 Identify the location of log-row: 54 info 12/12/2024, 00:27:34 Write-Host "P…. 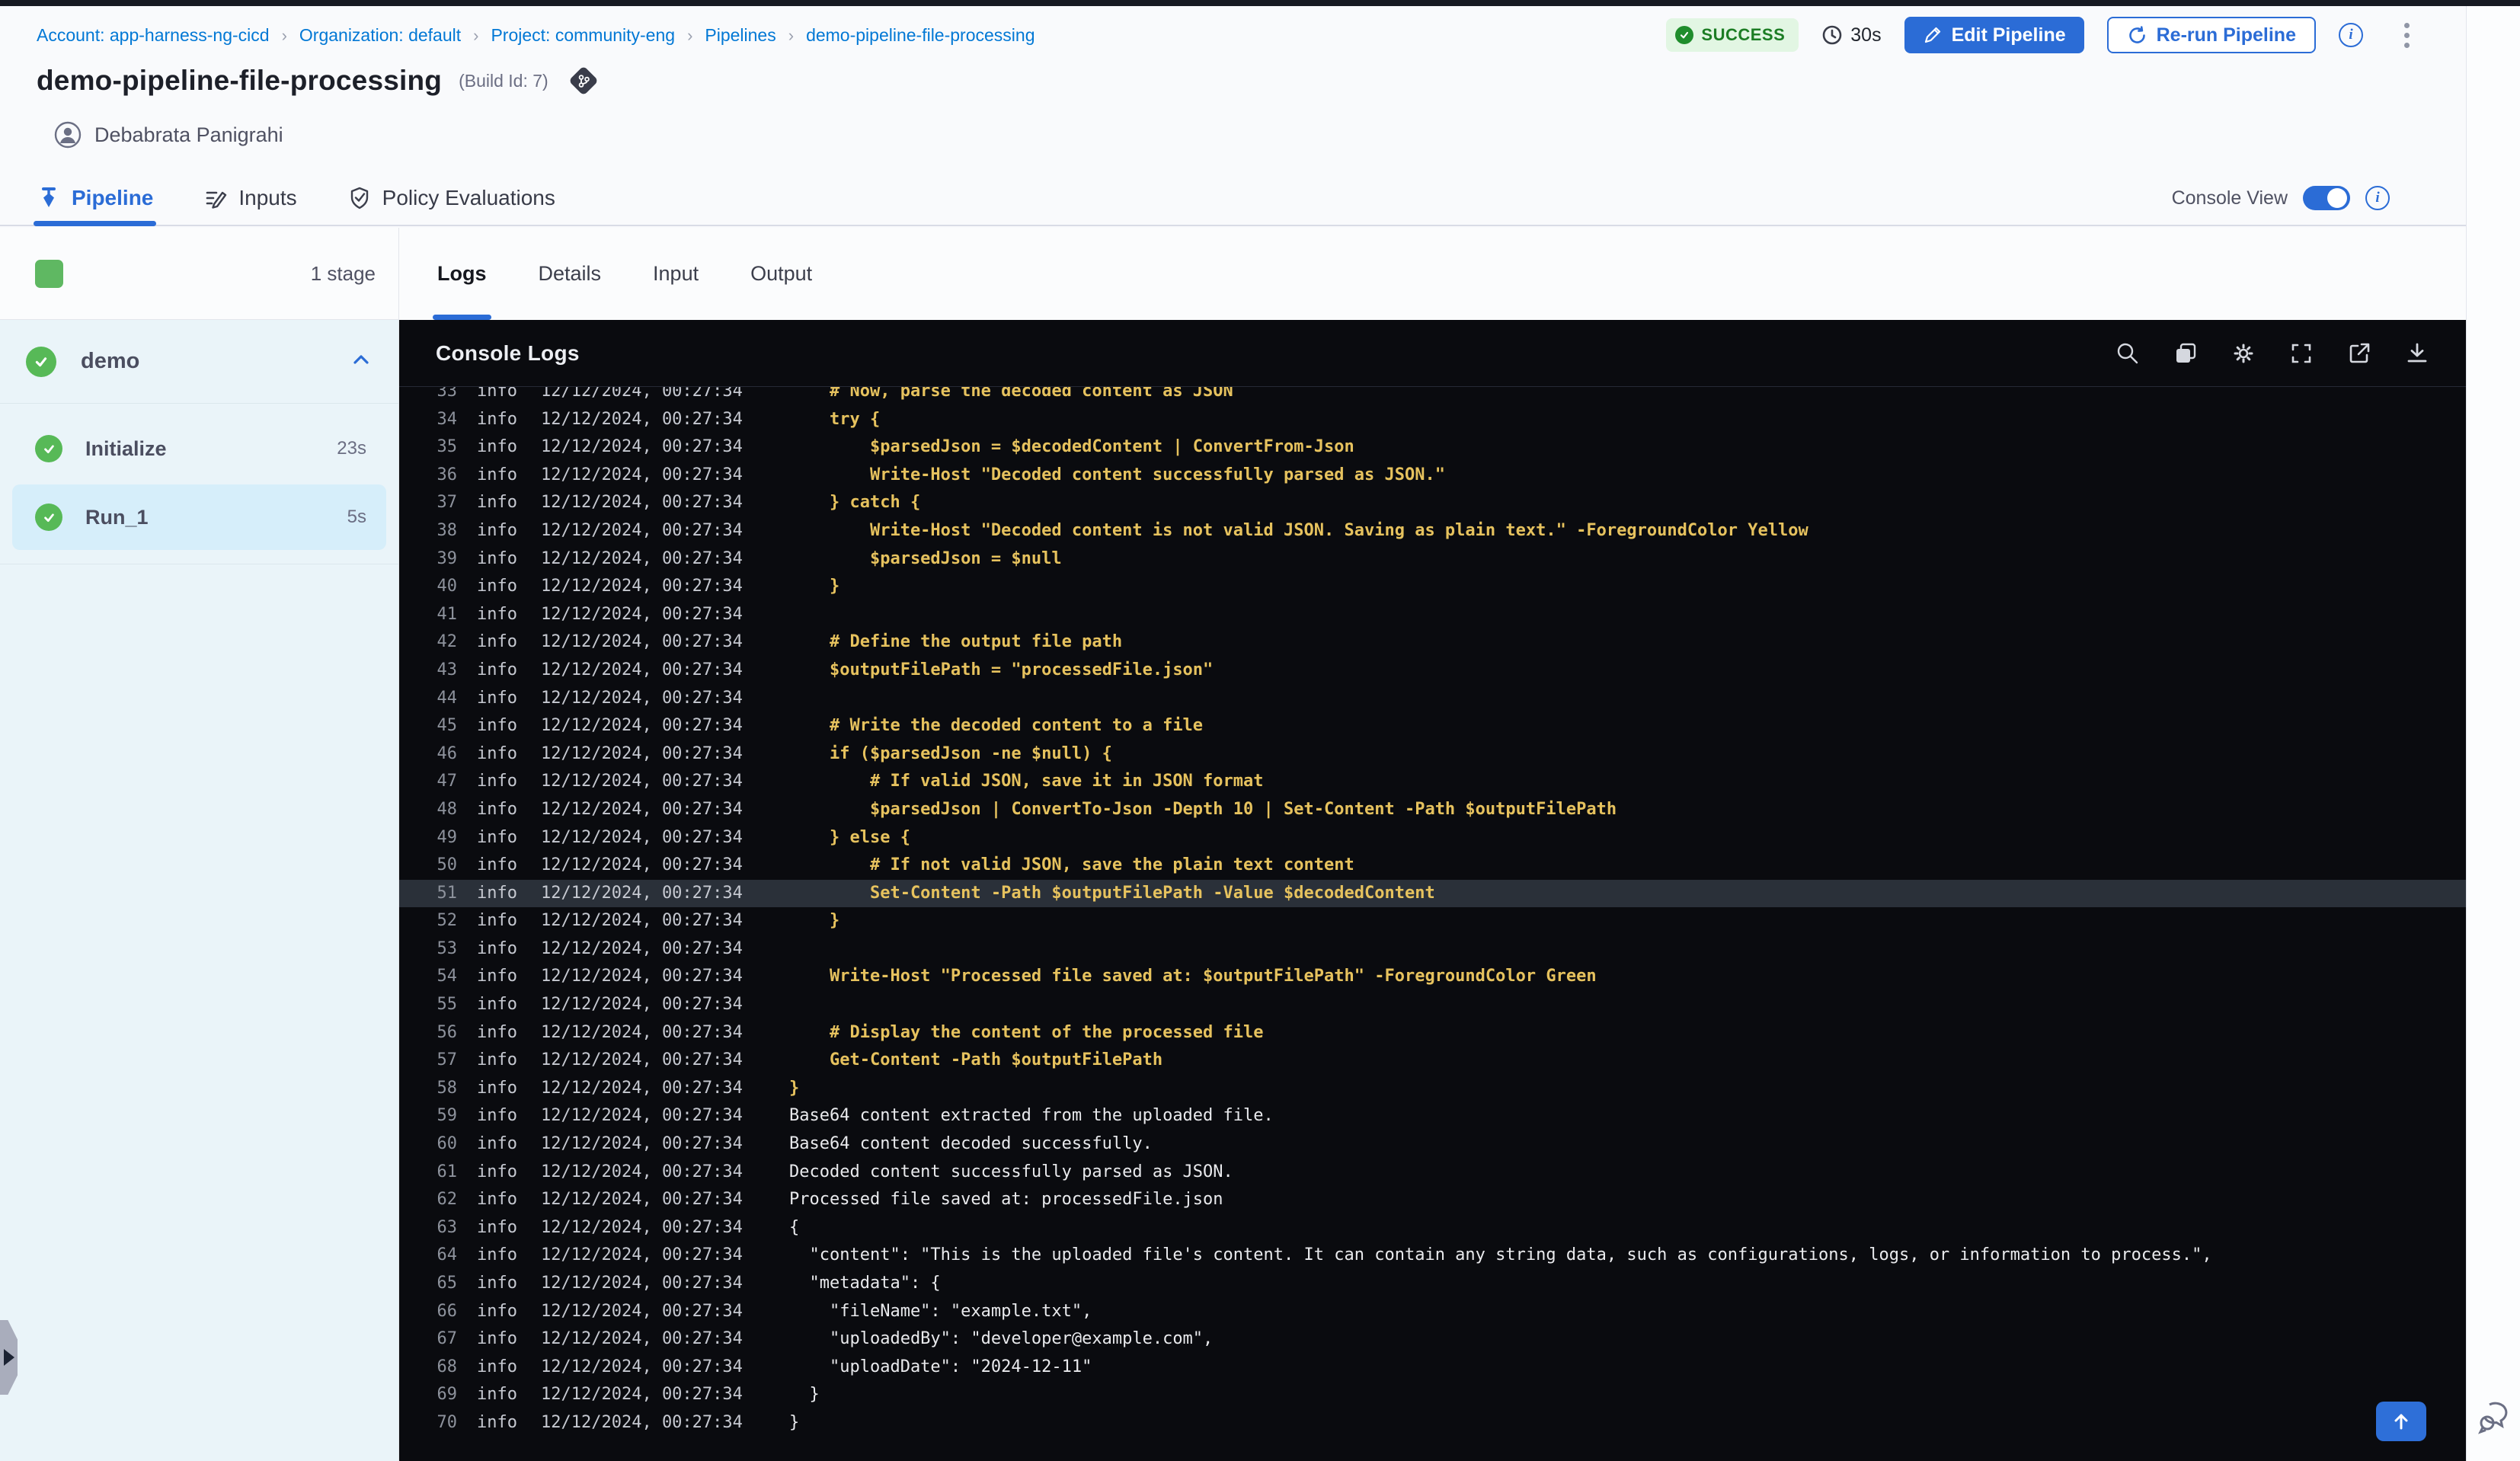
(1432, 977).